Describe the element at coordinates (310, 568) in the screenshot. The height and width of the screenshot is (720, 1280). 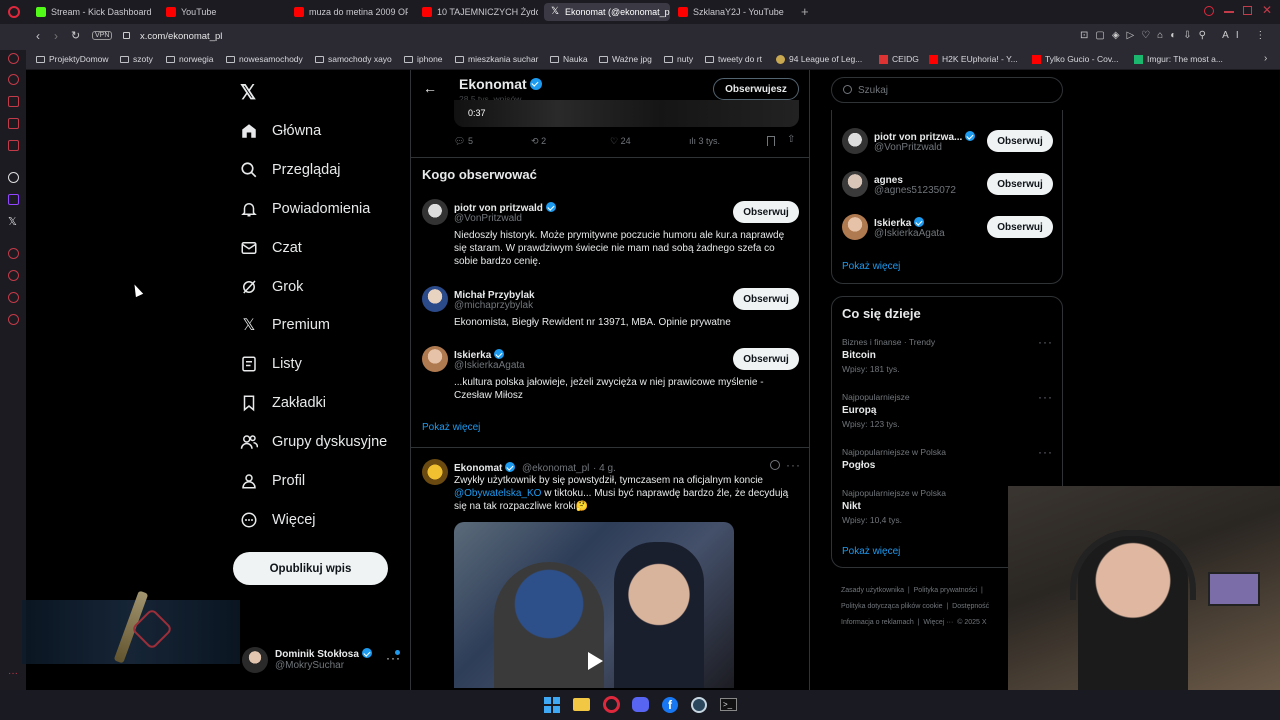
I see `post-button: Opublikuj wpis` at that location.